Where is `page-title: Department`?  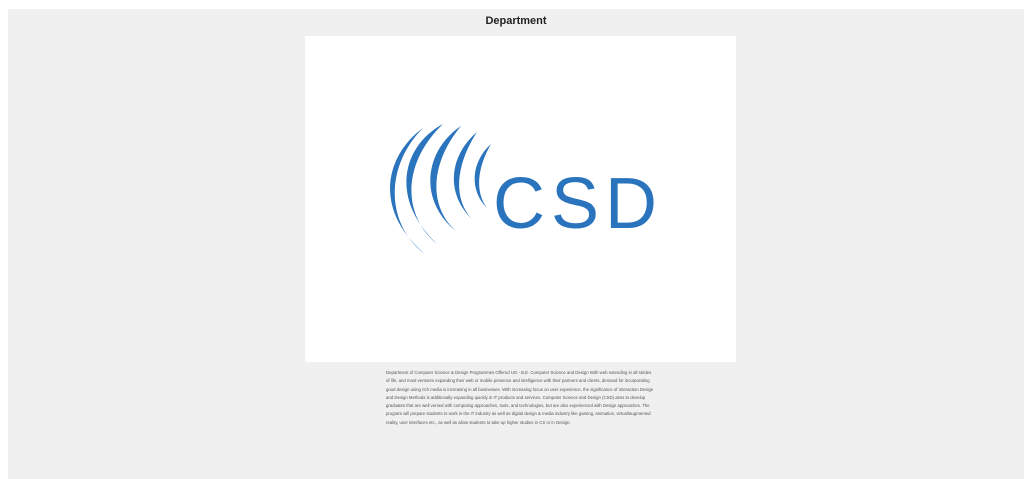 page-title: Department is located at coordinates (516, 21).